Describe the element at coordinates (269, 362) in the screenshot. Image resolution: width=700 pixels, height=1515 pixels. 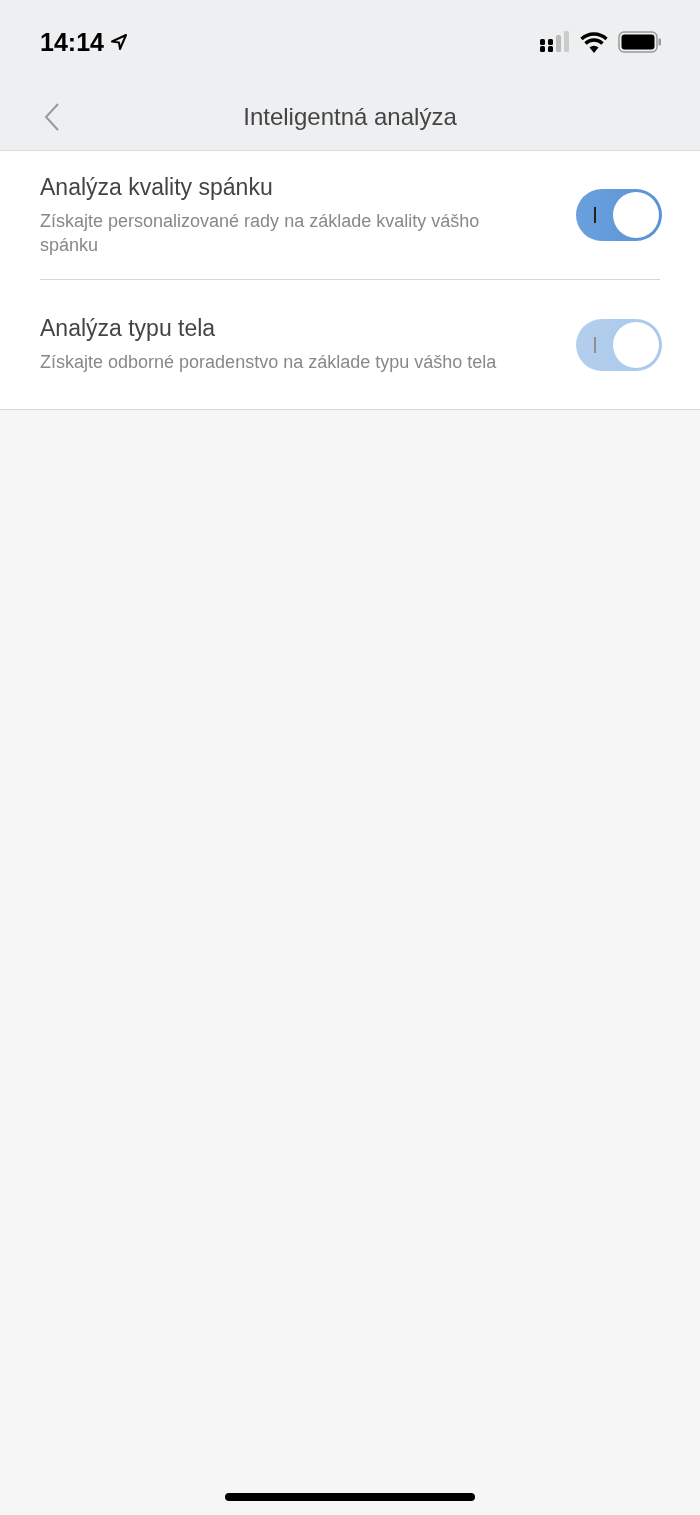
I see `setting-description: Získajte odborné poradenstvo na základe typu vášho tela` at that location.